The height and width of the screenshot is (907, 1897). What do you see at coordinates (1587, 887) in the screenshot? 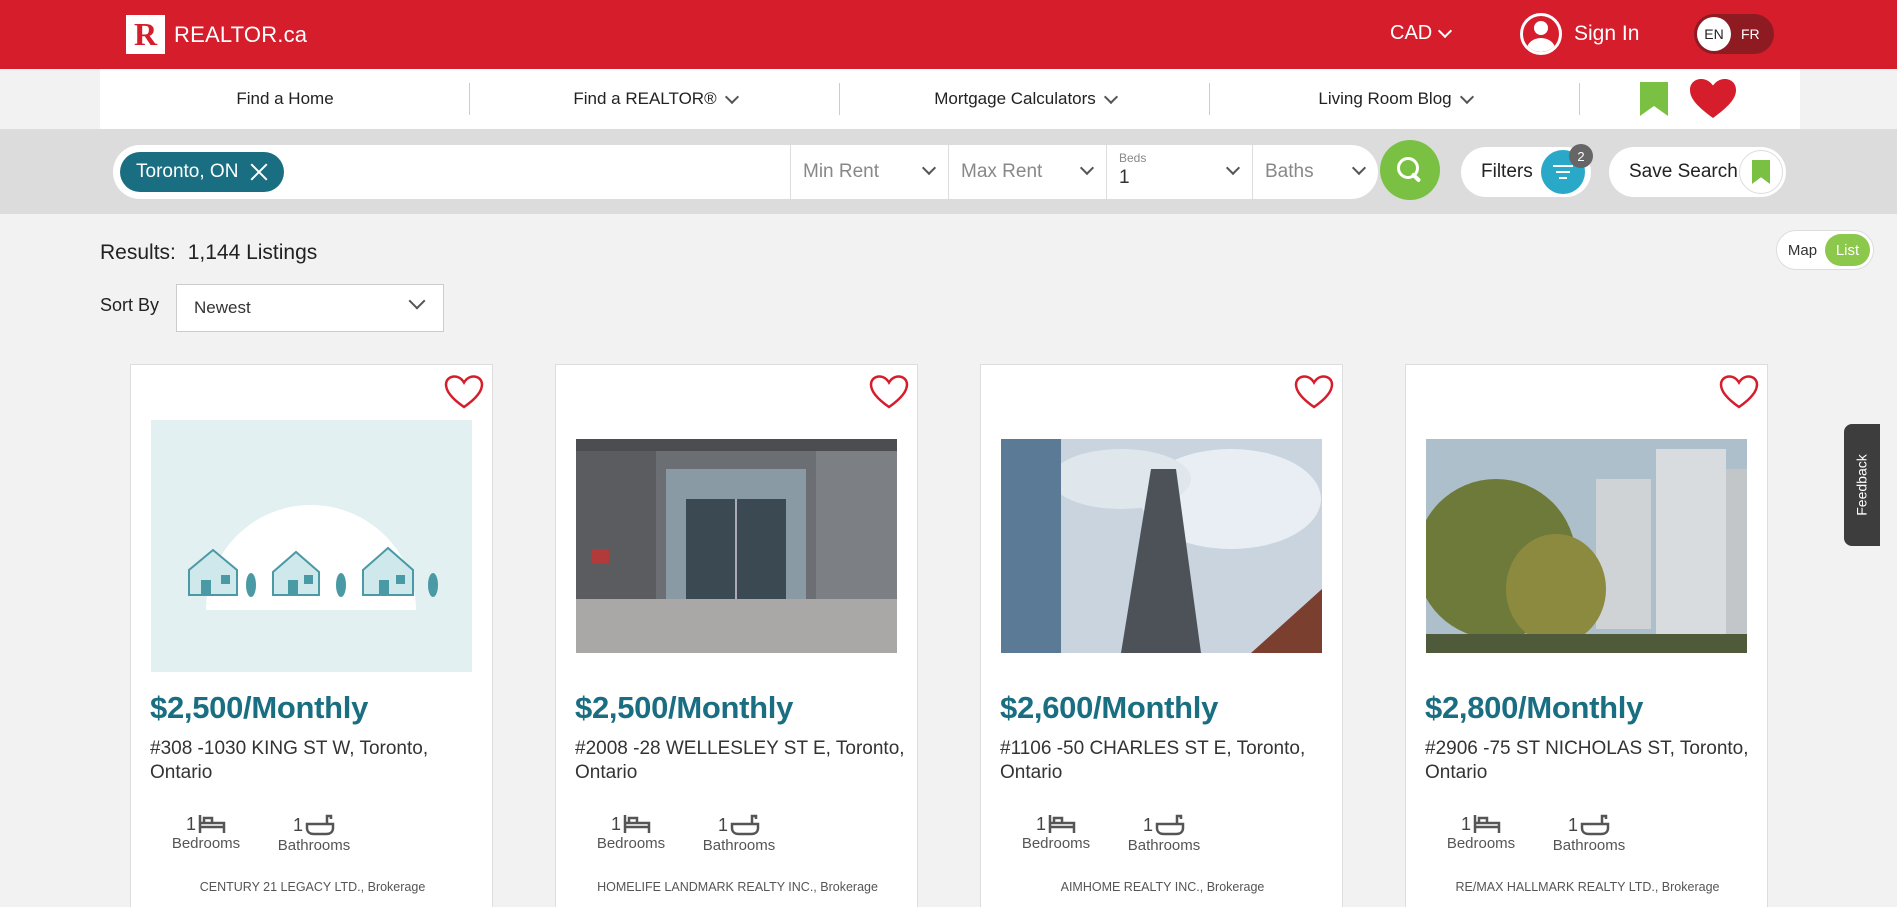
I see `brokerage-name: RE/MAX HALLMARK REALTY LTD., Brokerage` at bounding box center [1587, 887].